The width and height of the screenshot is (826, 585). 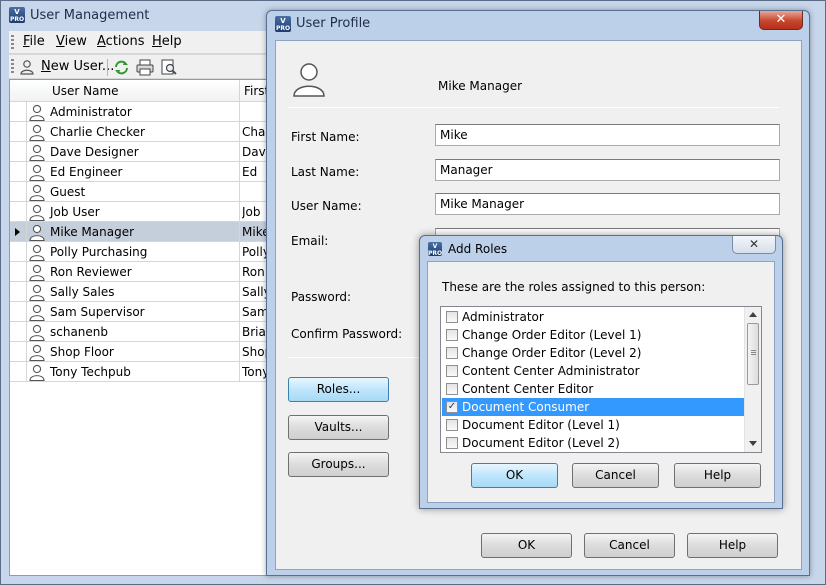 I want to click on table-row: Shop Floor Shop, so click(x=140, y=352).